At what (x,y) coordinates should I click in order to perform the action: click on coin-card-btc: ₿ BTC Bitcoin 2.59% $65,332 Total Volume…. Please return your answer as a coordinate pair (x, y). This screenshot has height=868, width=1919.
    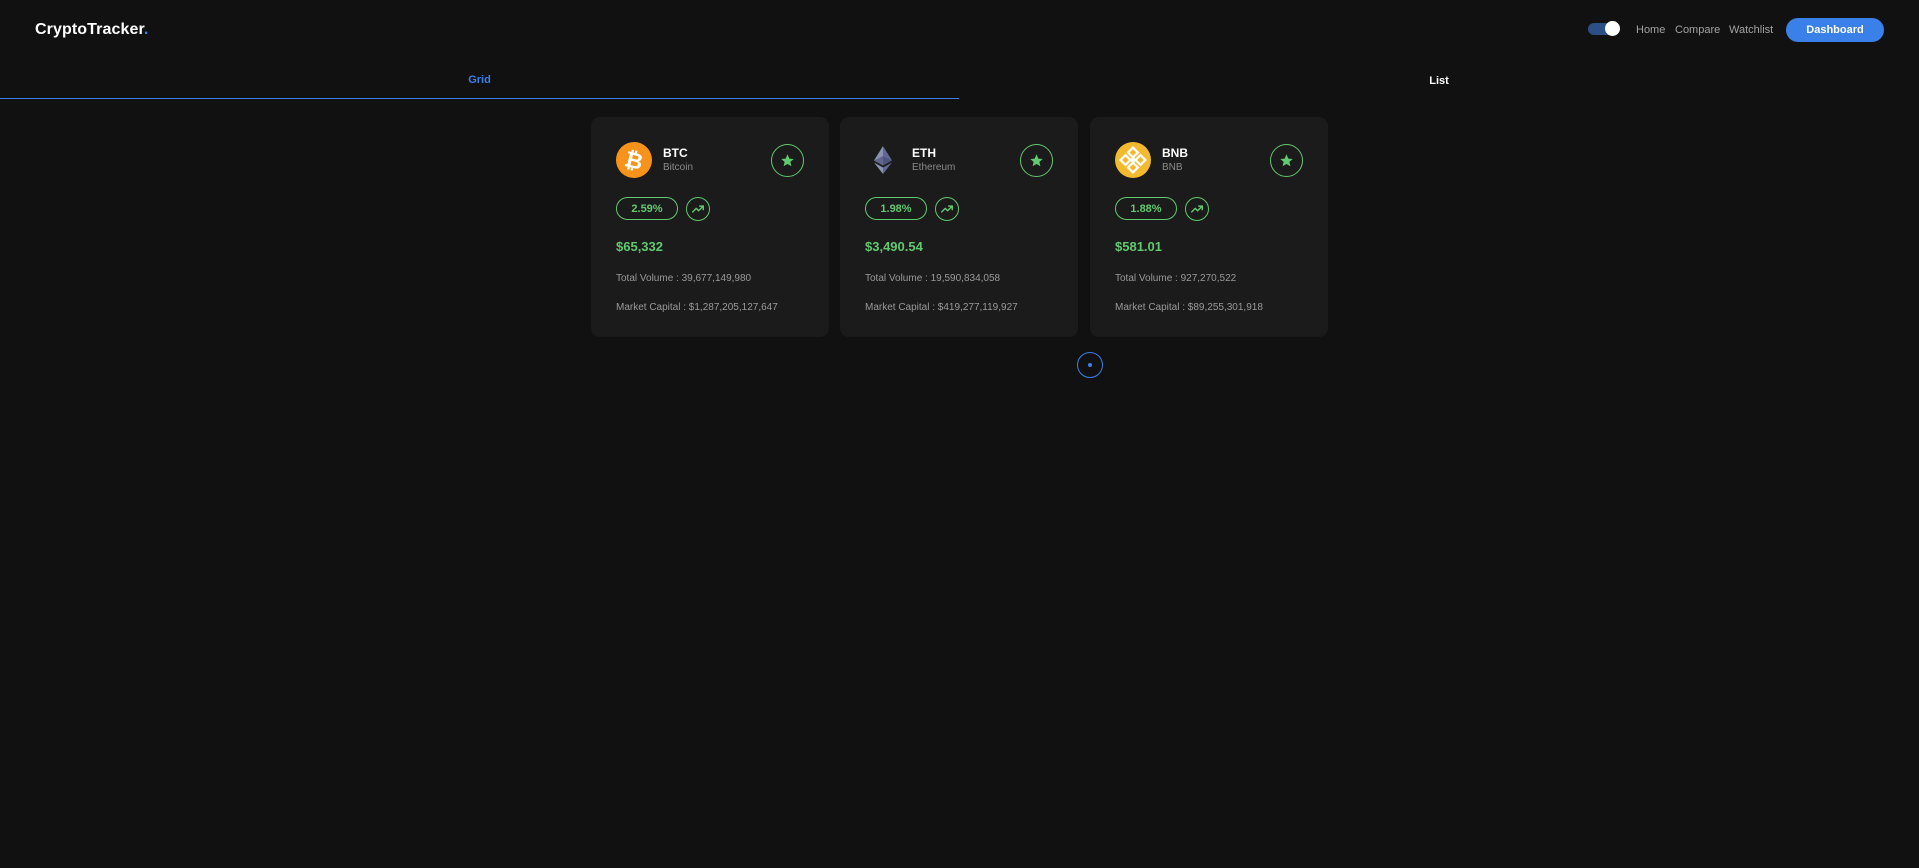
    Looking at the image, I should click on (710, 227).